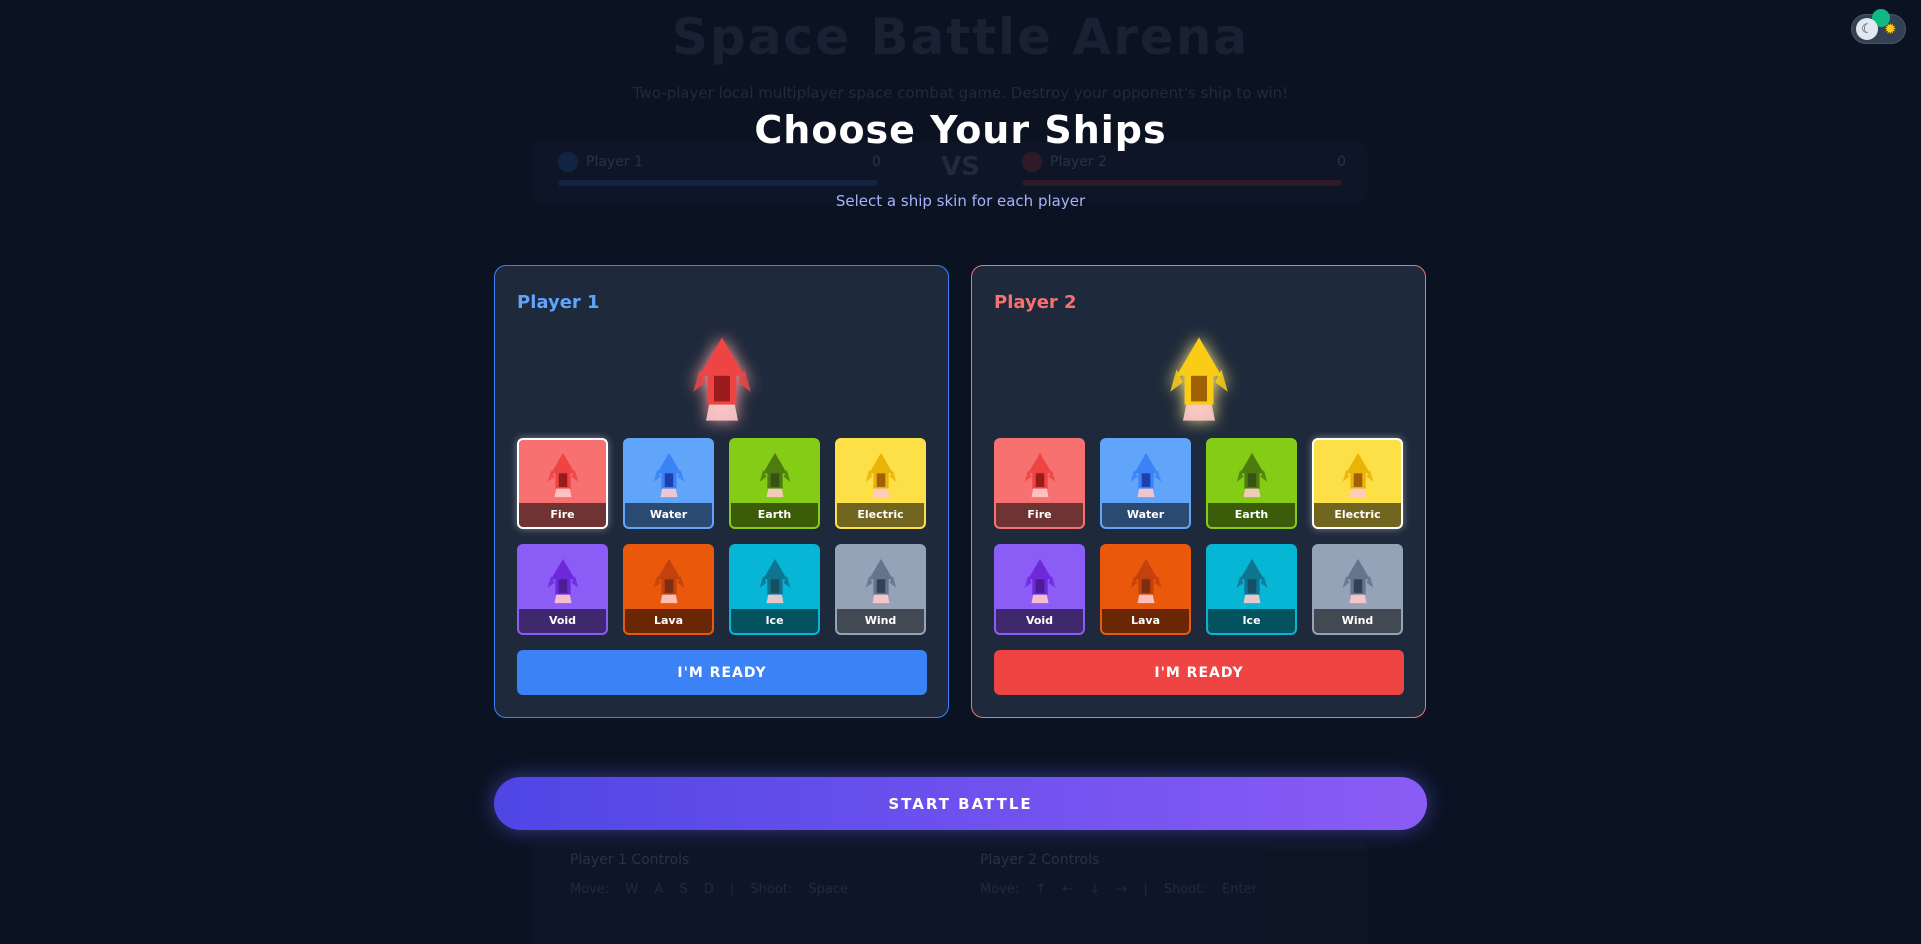  What do you see at coordinates (1199, 379) in the screenshot?
I see `player2-ship-preview` at bounding box center [1199, 379].